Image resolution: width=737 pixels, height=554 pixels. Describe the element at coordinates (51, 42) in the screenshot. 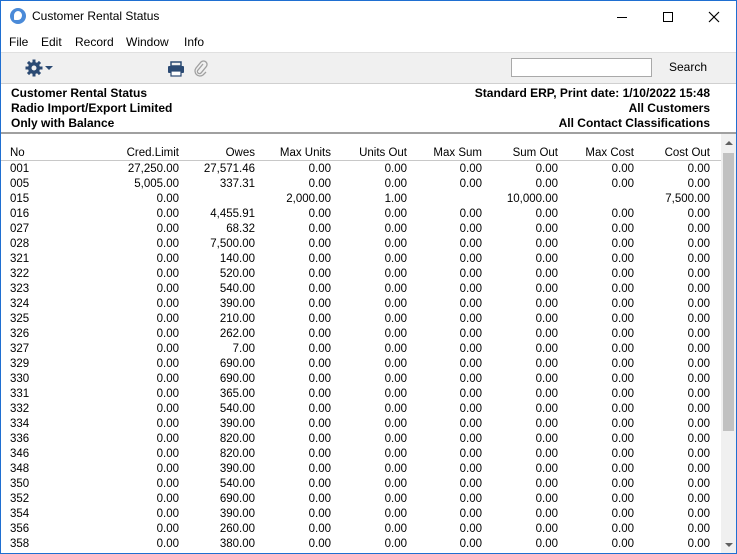

I see `menu-edit: Edit` at that location.